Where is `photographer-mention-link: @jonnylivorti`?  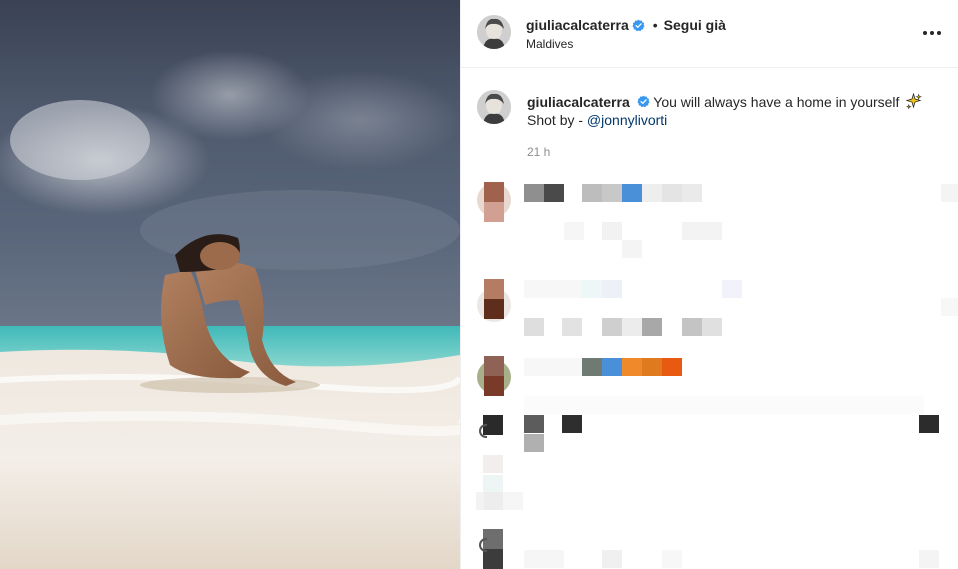
photographer-mention-link: @jonnylivorti is located at coordinates (627, 120).